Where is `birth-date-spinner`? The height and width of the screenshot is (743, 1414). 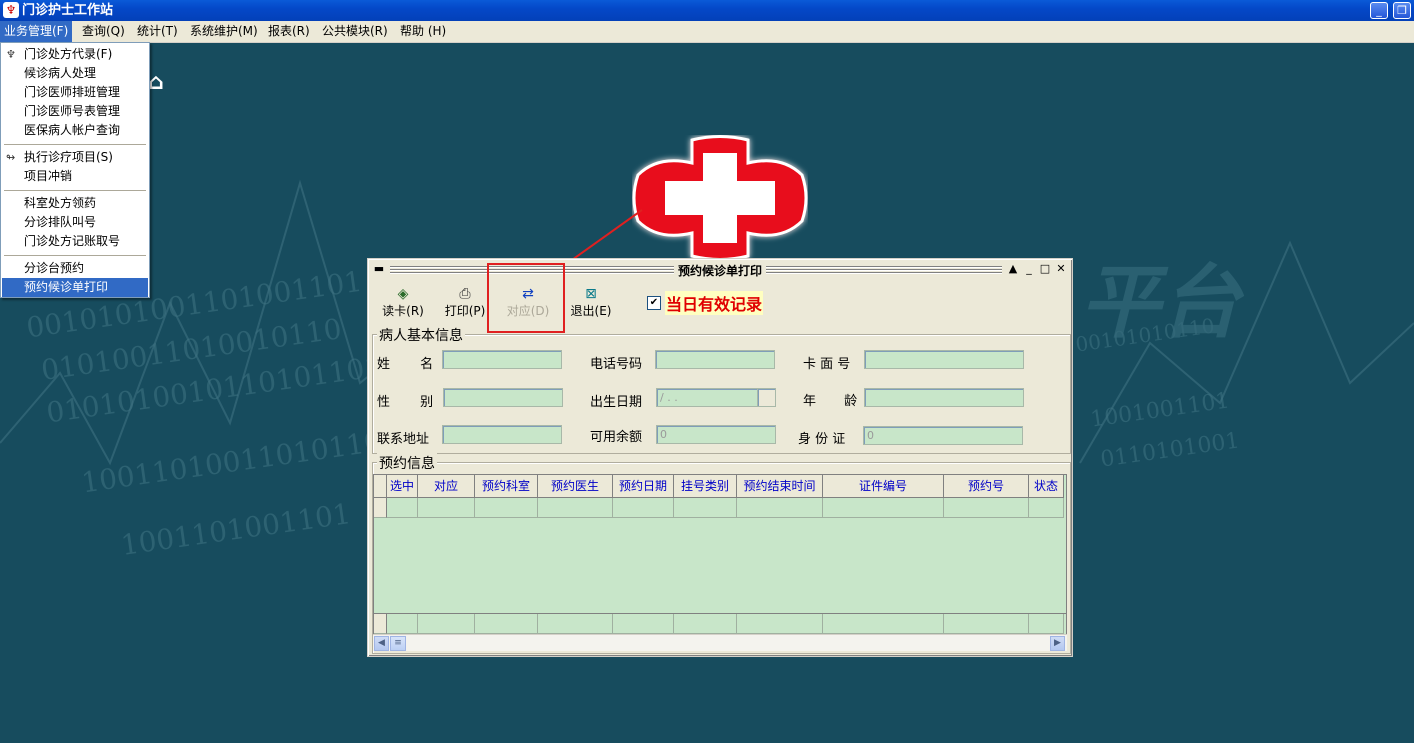
birth-date-spinner is located at coordinates (766, 397).